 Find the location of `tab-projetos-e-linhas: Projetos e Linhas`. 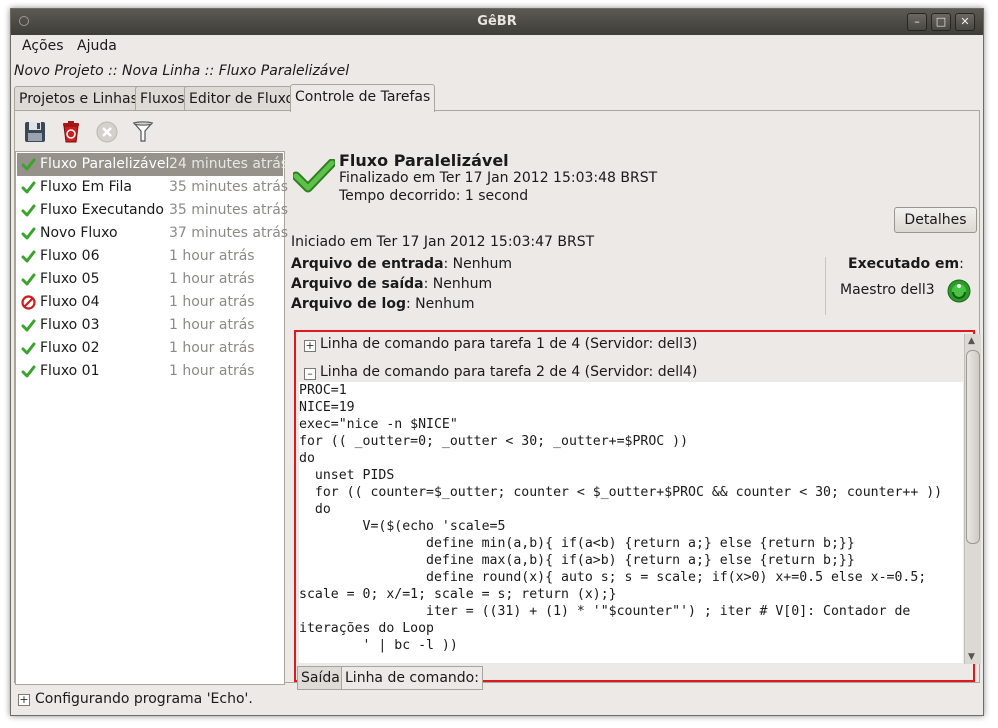

tab-projetos-e-linhas: Projetos e Linhas is located at coordinates (78, 98).